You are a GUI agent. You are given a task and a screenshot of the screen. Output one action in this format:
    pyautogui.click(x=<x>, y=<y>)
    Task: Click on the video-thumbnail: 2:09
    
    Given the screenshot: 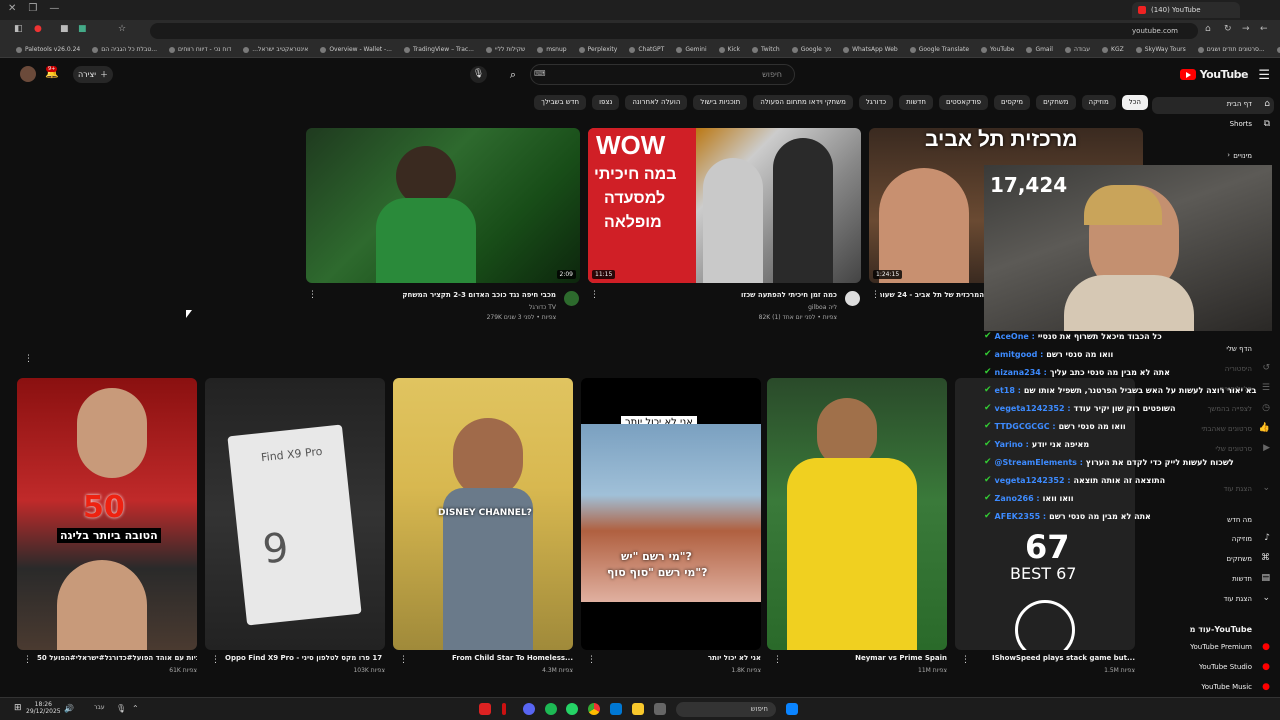 What is the action you would take?
    pyautogui.click(x=443, y=205)
    